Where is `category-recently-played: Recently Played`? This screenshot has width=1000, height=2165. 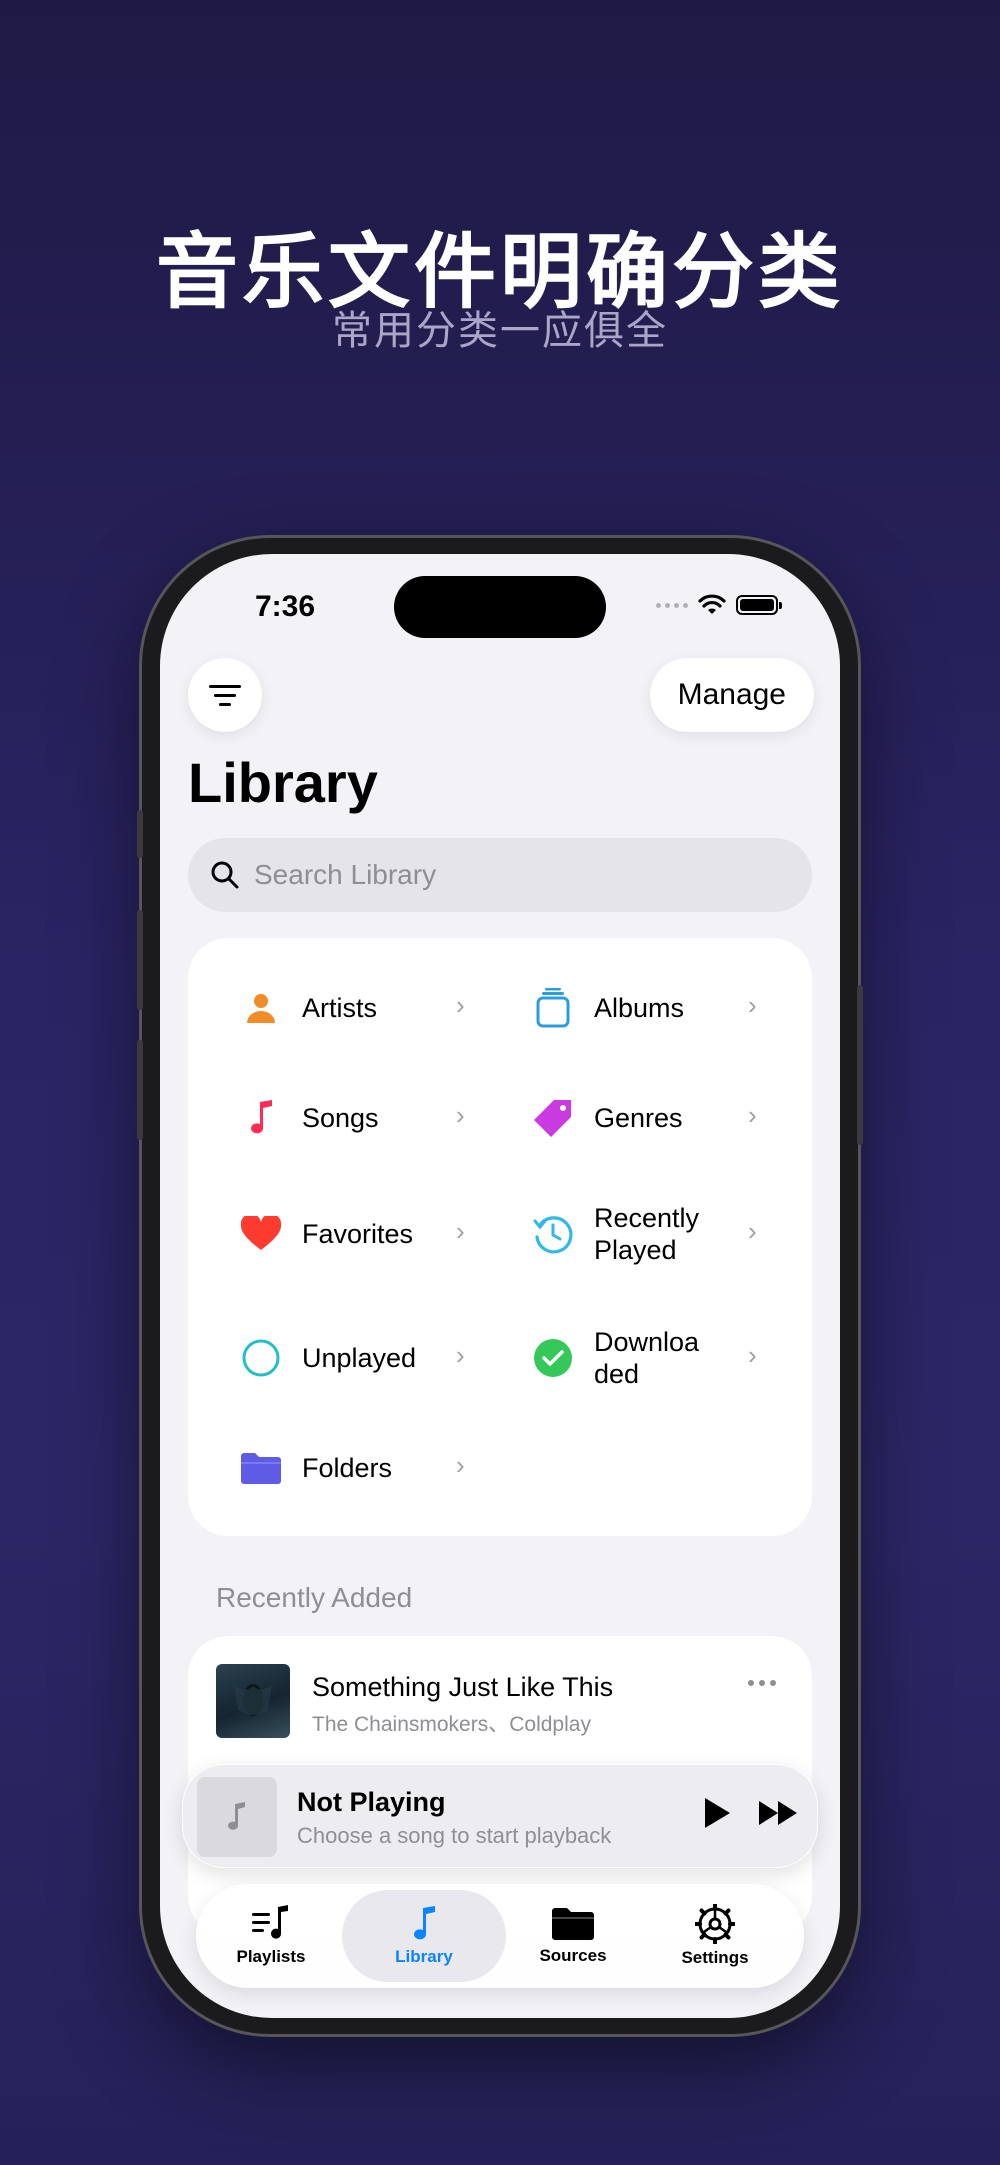 category-recently-played: Recently Played is located at coordinates (636, 1234).